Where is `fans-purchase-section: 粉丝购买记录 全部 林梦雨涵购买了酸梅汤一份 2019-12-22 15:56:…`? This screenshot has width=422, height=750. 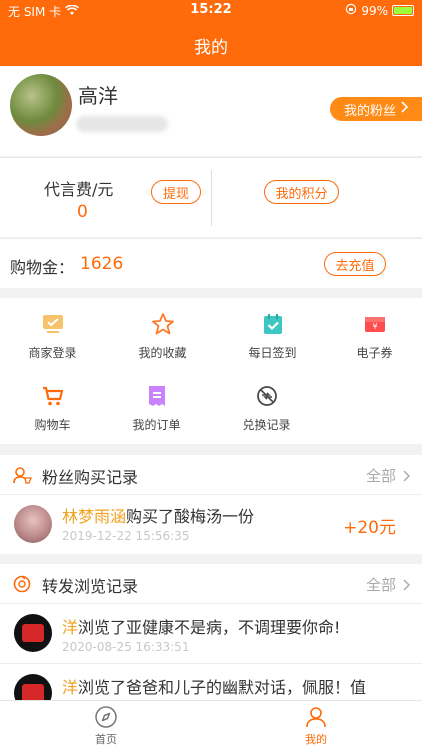
fans-purchase-section: 粉丝购买记录 全部 林梦雨涵购买了酸梅汤一份 2019-12-22 15:56:… is located at coordinates (211, 504).